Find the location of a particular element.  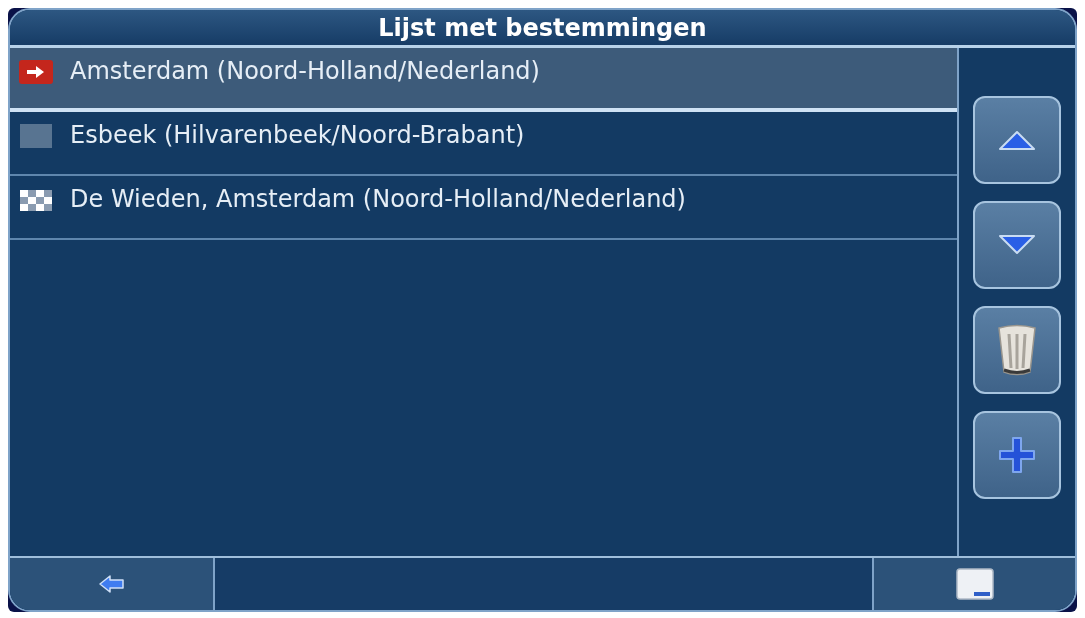

up-triangle-icon is located at coordinates (1017, 140).